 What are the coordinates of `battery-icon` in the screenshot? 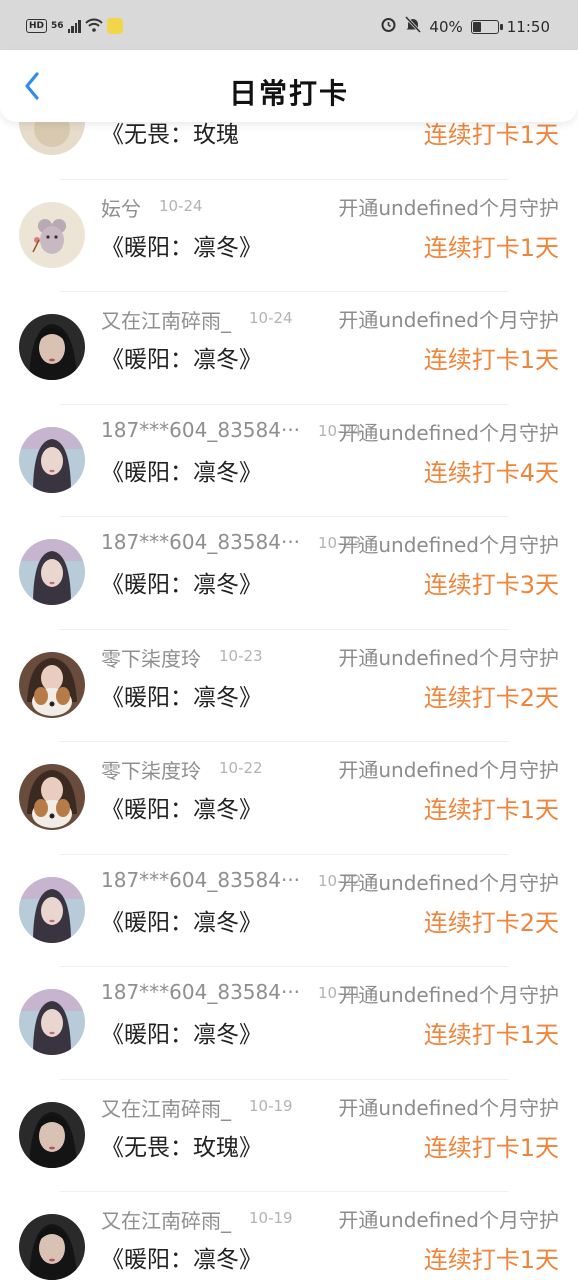 It's located at (486, 26).